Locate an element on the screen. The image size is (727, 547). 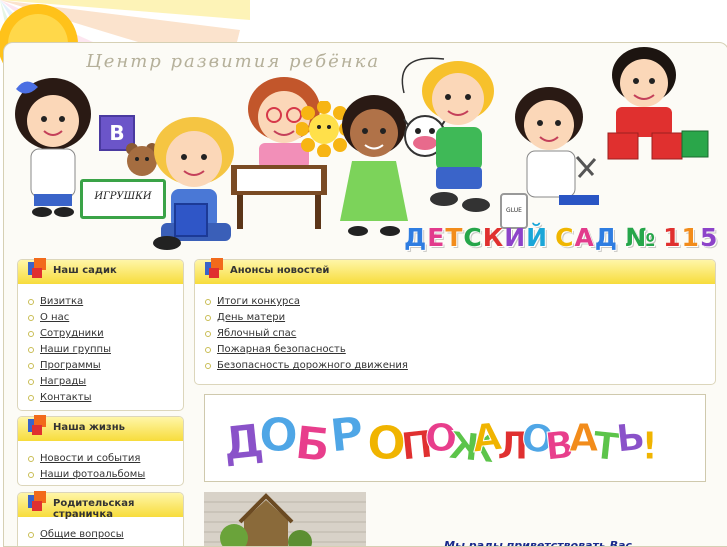
kid-balloon-illustration is located at coordinates (447, 134).